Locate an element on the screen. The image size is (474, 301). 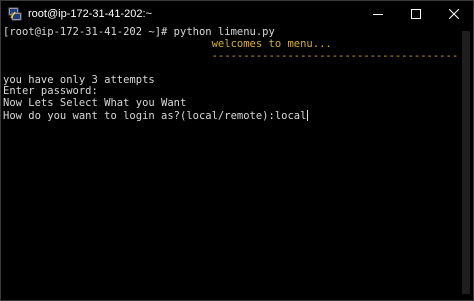
window-controls is located at coordinates (416, 13).